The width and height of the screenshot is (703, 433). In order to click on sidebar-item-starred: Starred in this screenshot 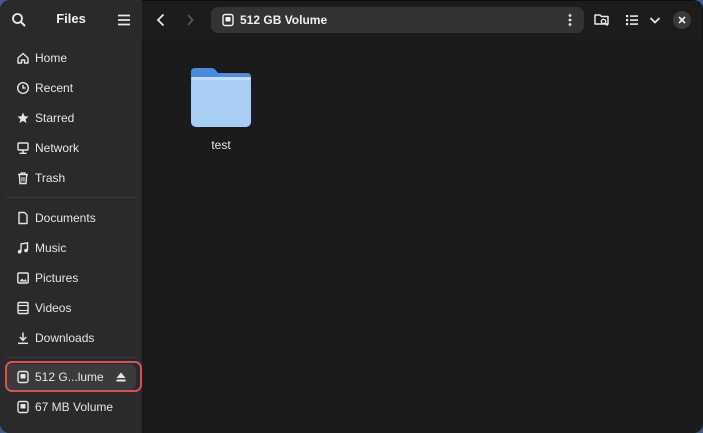, I will do `click(71, 118)`.